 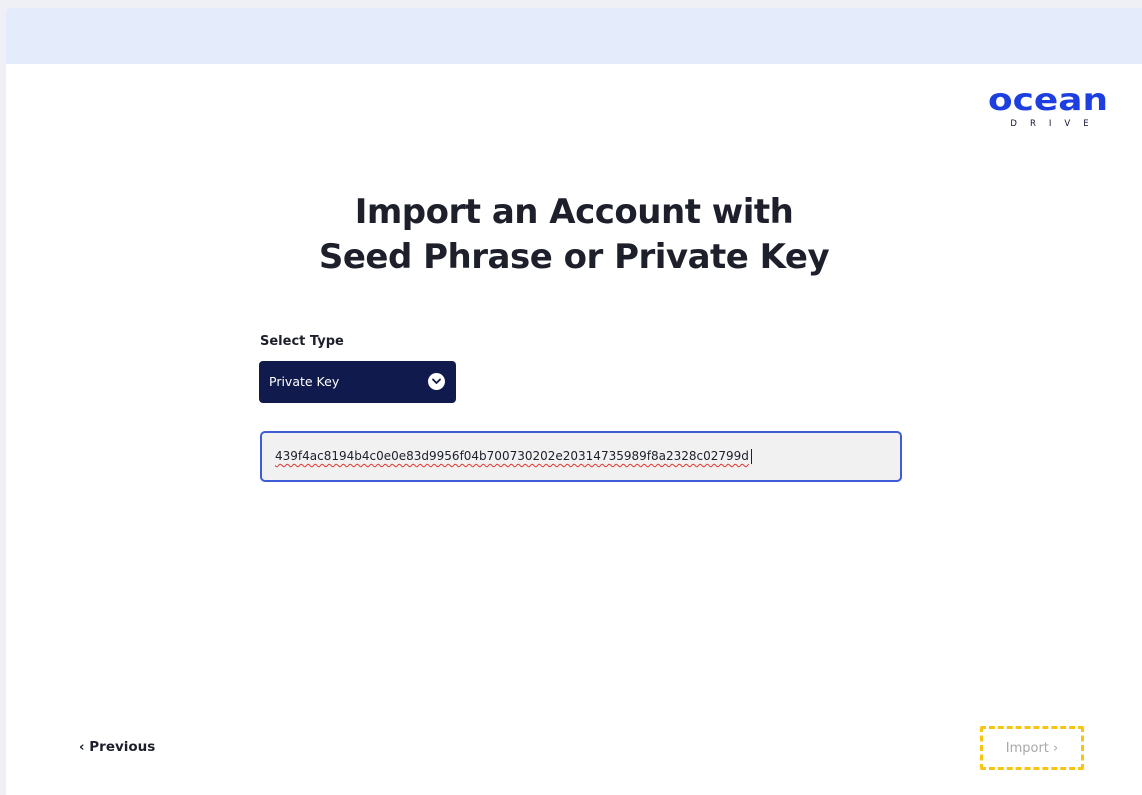 What do you see at coordinates (1056, 124) in the screenshot?
I see `logo-tagline: DRIVE` at bounding box center [1056, 124].